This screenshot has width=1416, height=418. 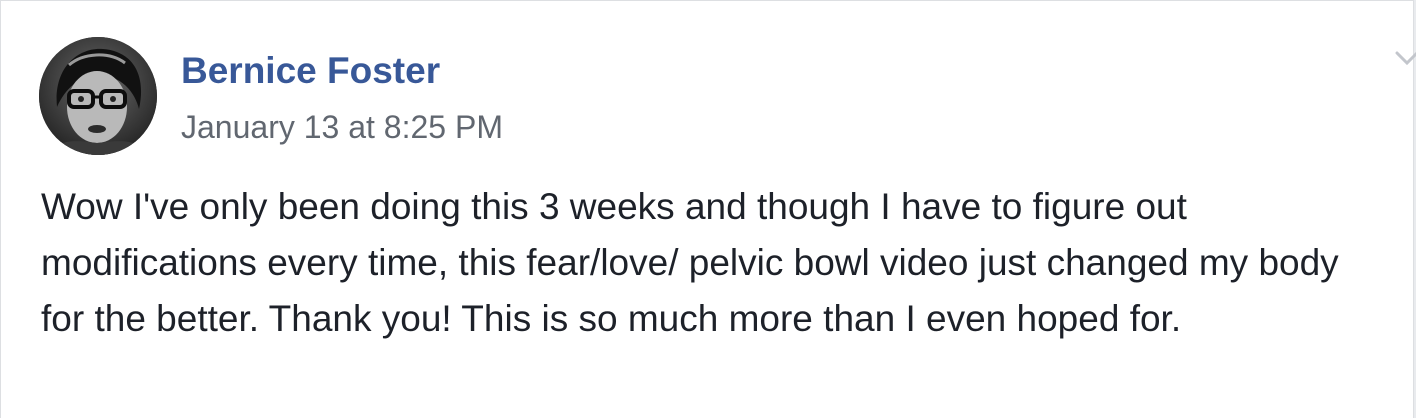 I want to click on avatar, so click(x=98, y=96).